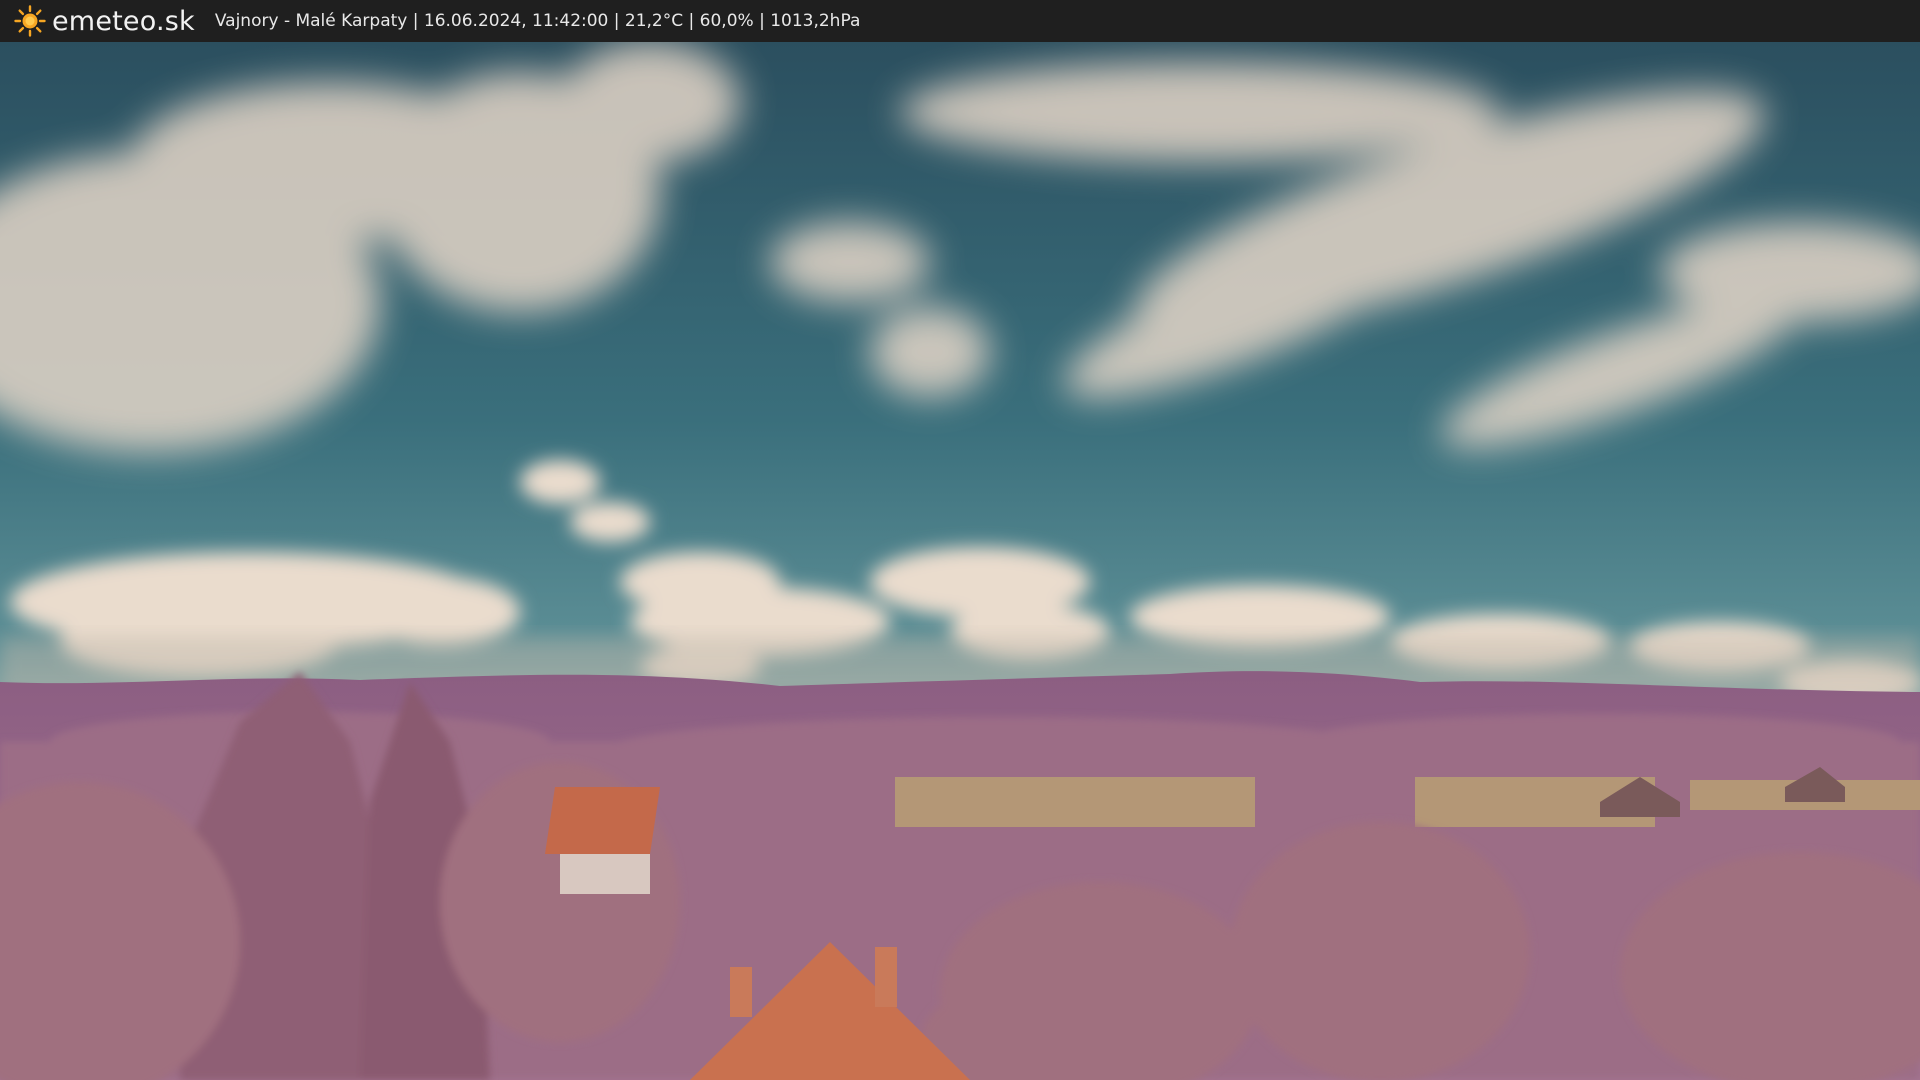  What do you see at coordinates (30, 21) in the screenshot?
I see `sun-icon` at bounding box center [30, 21].